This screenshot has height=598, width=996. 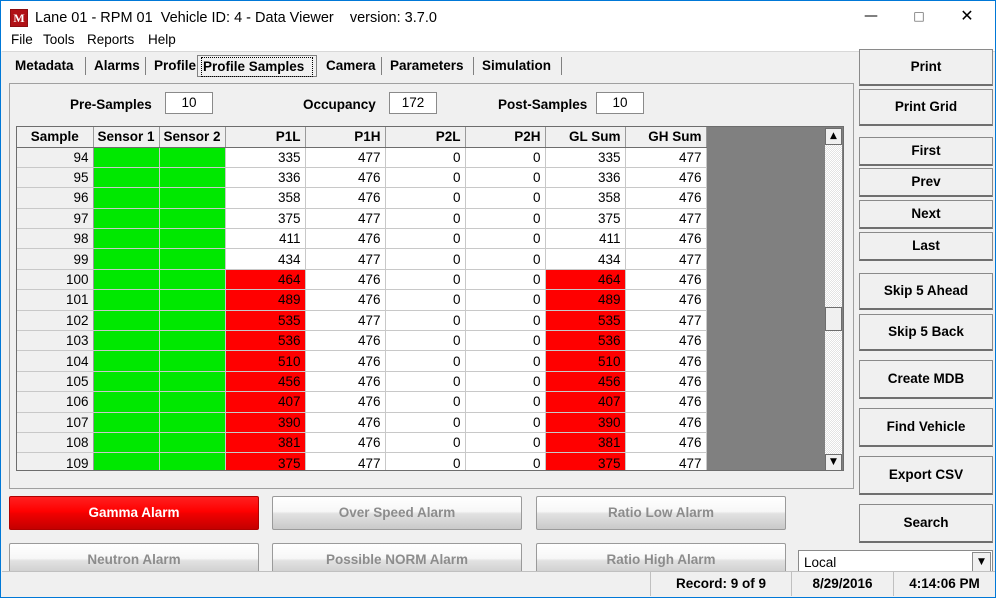 I want to click on cell-sample: 106, so click(x=55, y=402).